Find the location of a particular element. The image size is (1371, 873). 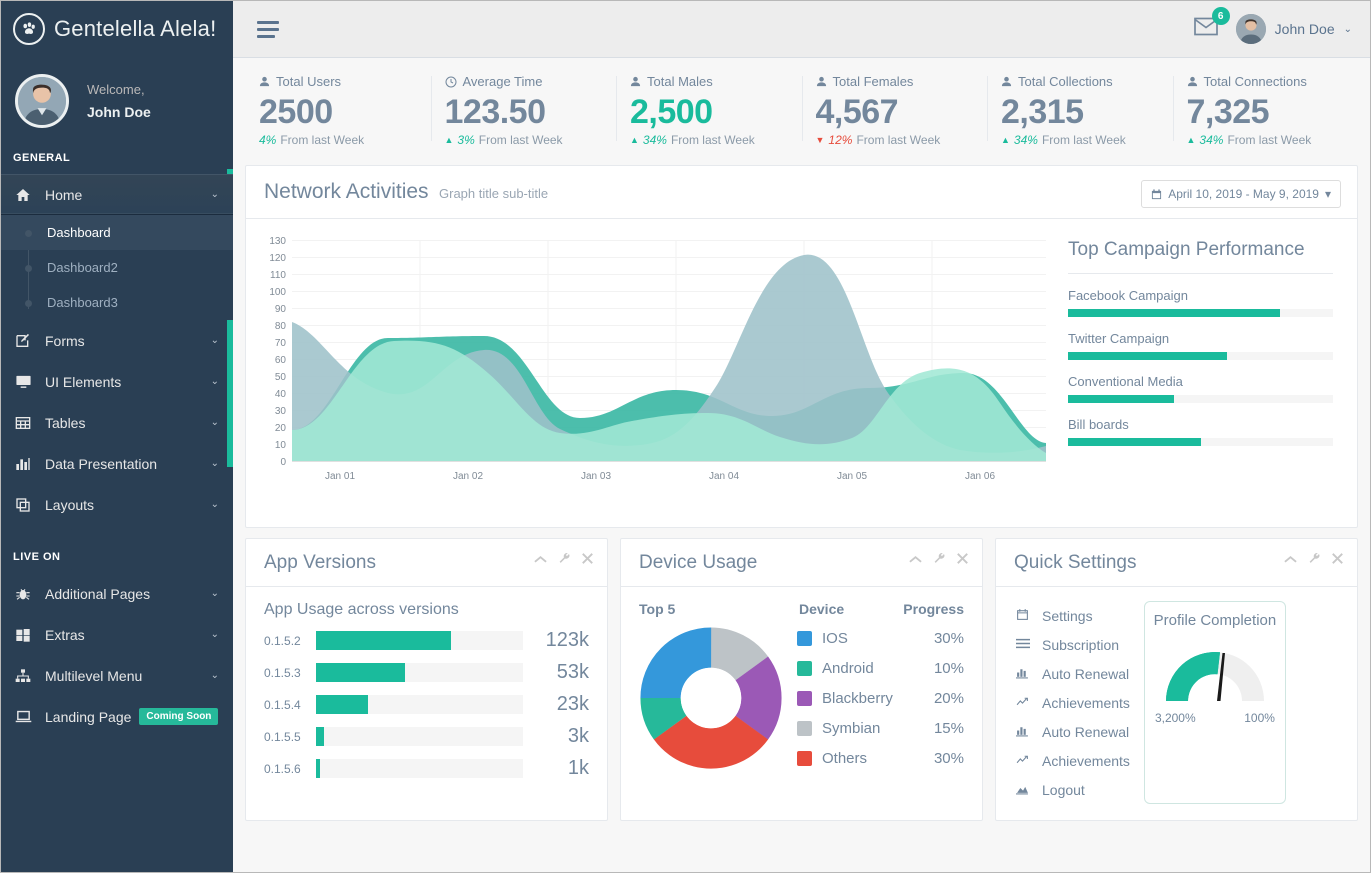

quick-setting-achievements-1: Achievements is located at coordinates (1072, 702).